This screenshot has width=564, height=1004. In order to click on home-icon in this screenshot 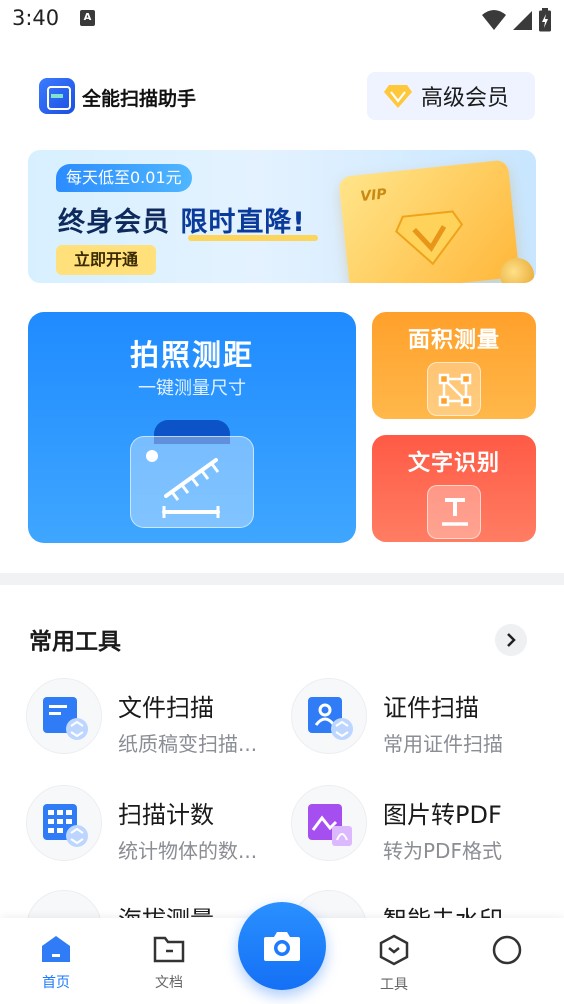, I will do `click(56, 949)`.